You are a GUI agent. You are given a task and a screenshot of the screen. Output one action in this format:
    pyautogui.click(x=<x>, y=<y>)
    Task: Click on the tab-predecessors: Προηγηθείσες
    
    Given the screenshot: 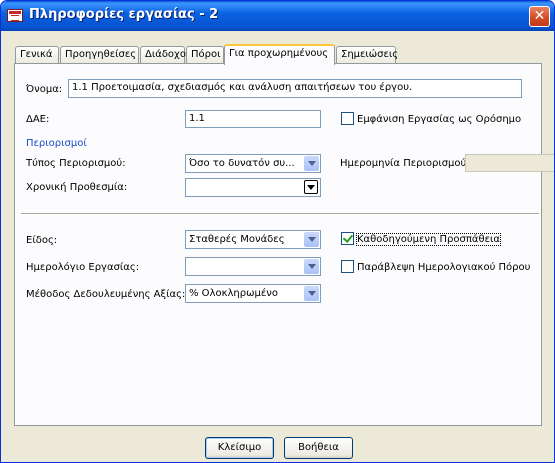 What is the action you would take?
    pyautogui.click(x=99, y=55)
    